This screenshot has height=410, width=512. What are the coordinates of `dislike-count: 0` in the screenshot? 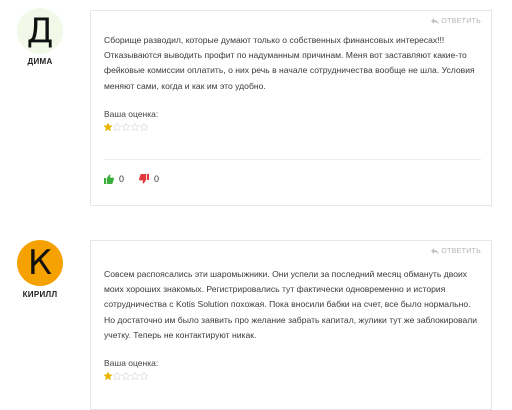 It's located at (157, 179).